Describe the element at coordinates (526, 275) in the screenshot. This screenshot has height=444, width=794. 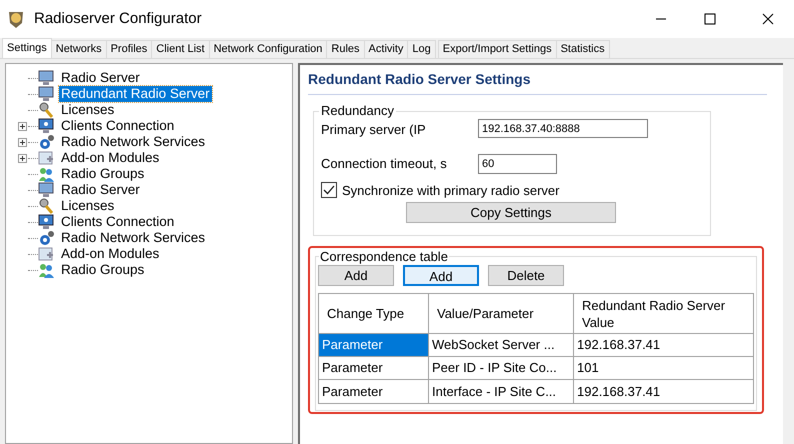
I see `table-action-button: Delete` at that location.